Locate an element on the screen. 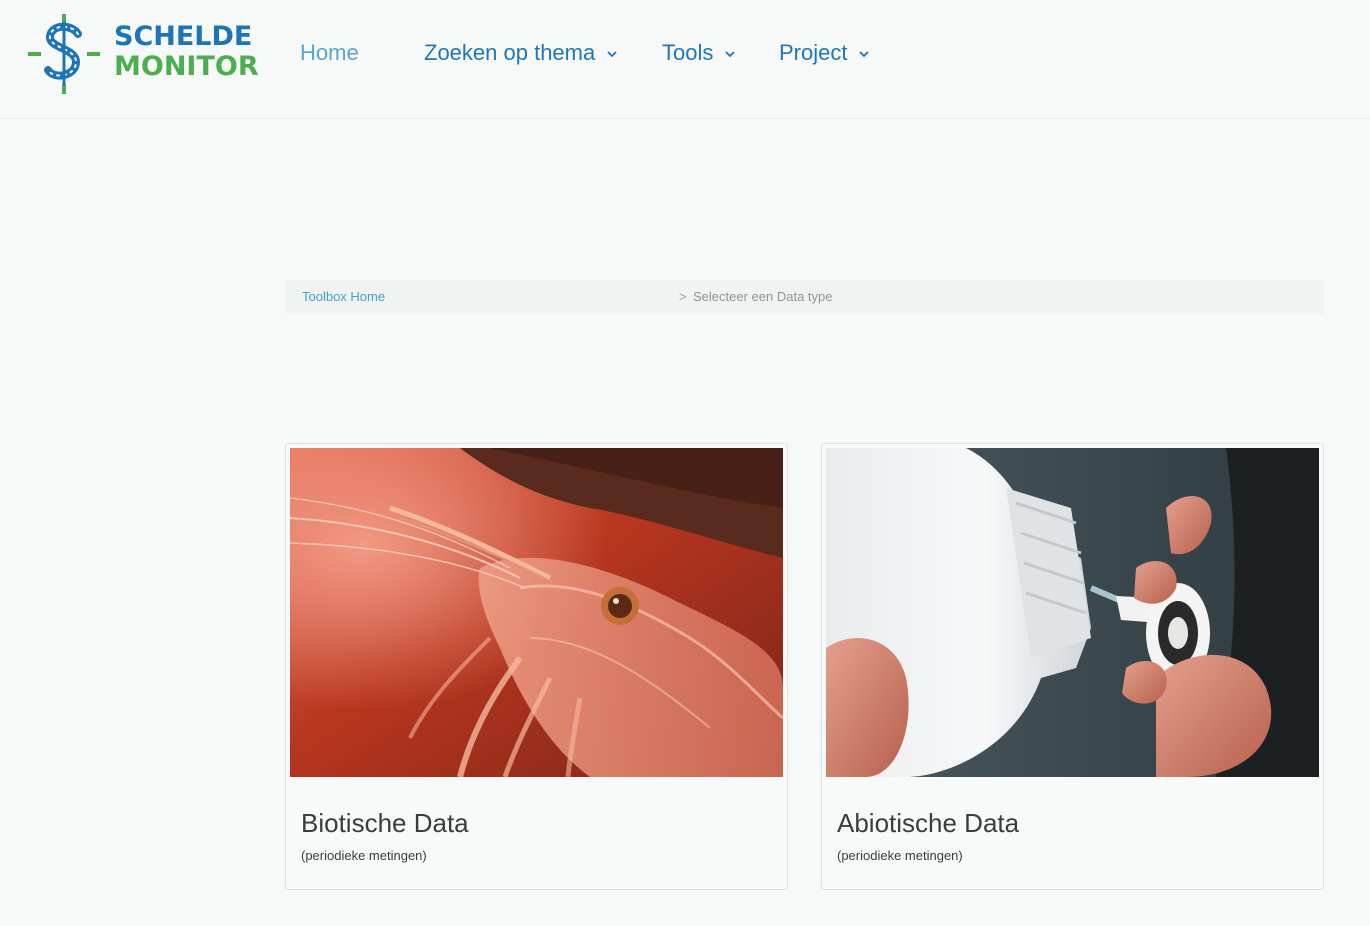  nav-tools: Tools is located at coordinates (699, 53).